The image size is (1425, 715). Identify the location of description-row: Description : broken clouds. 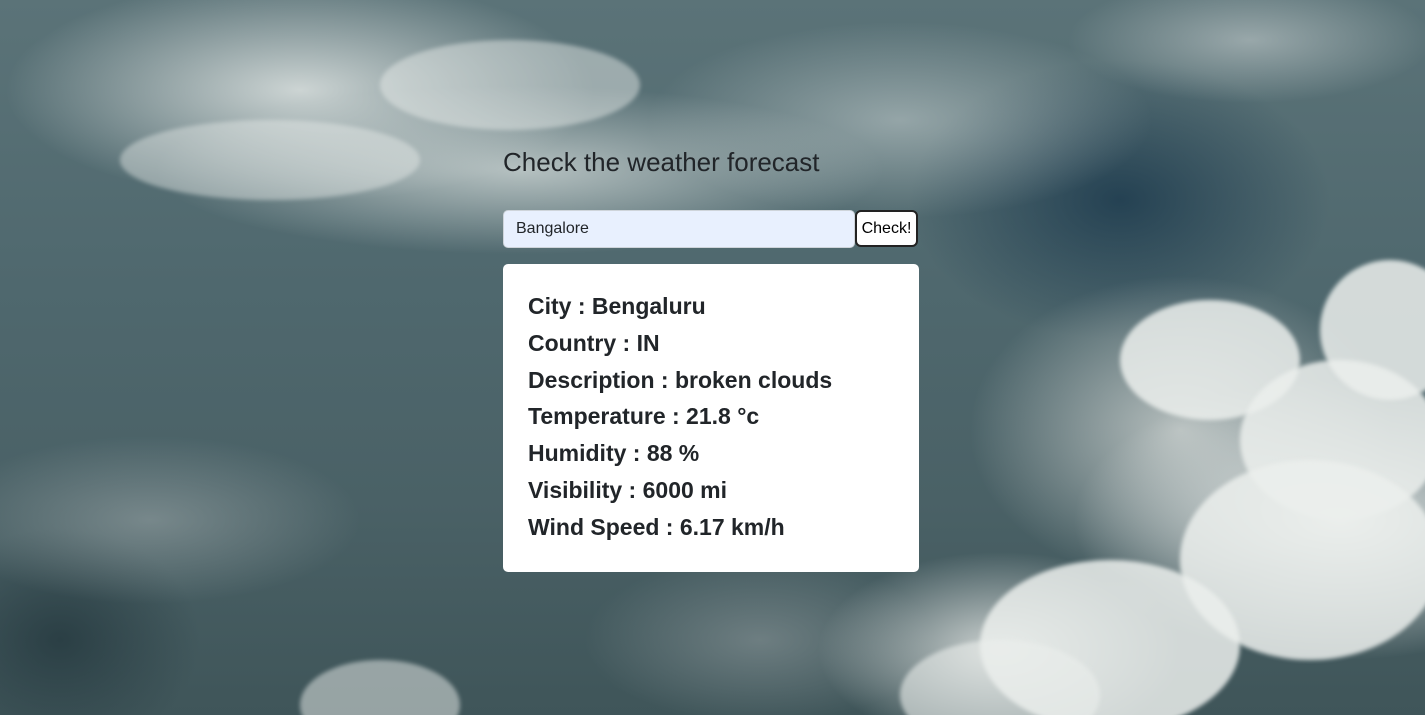
(680, 379).